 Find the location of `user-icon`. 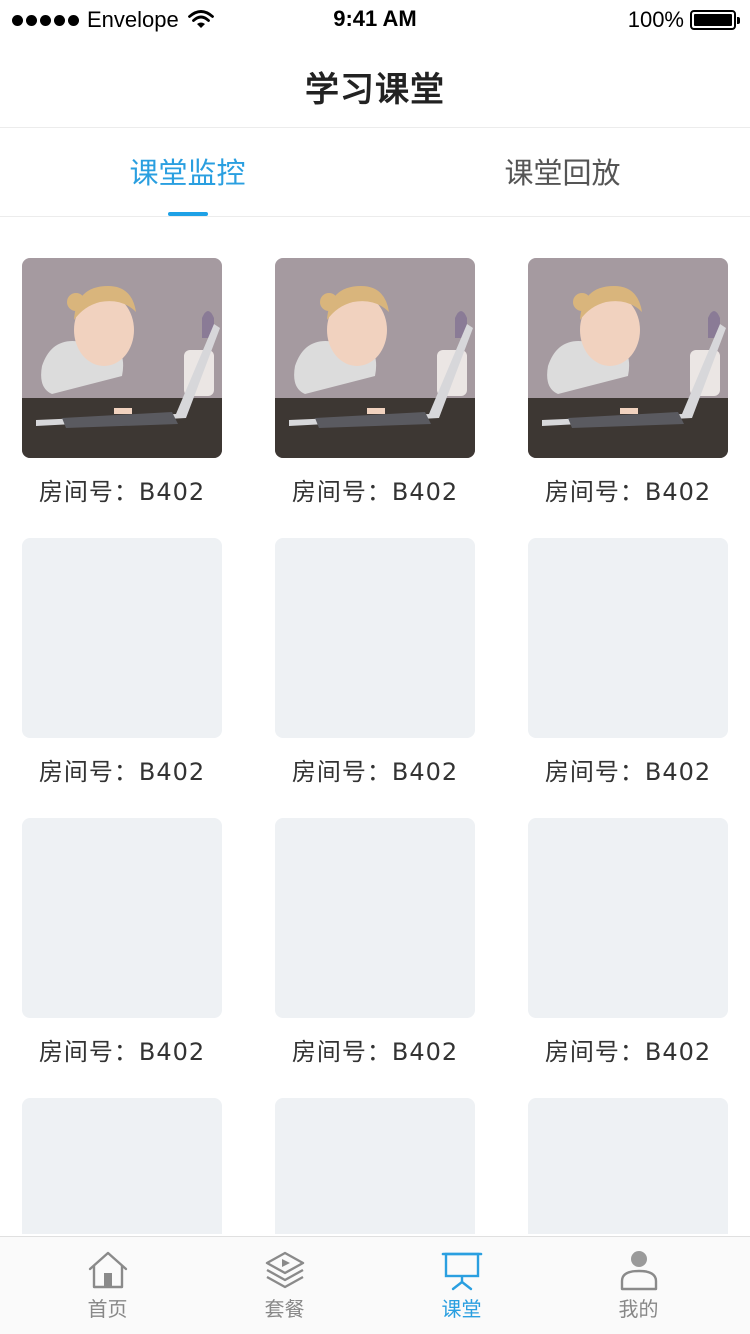

user-icon is located at coordinates (638, 1271).